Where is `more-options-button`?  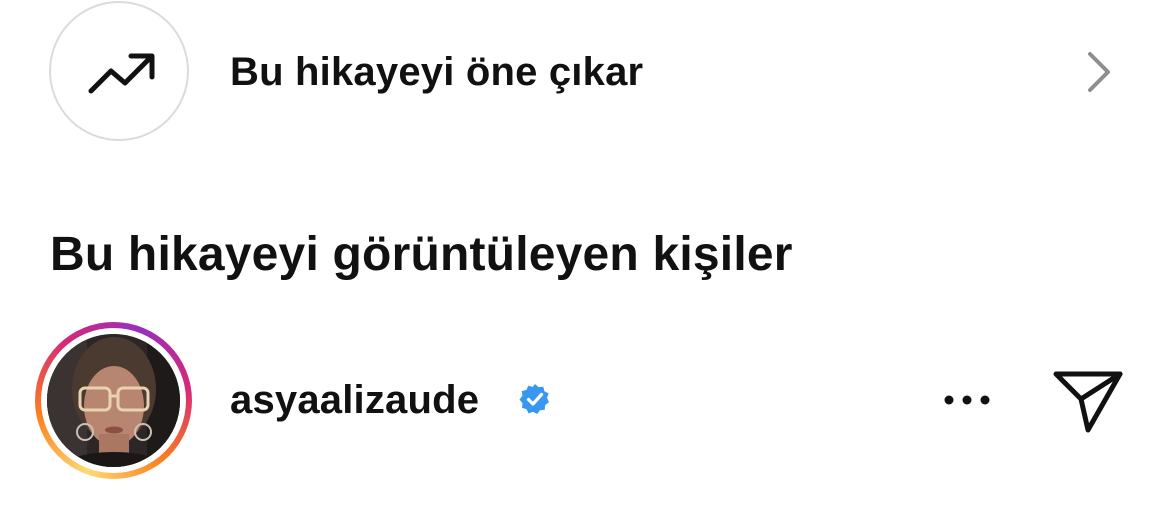 more-options-button is located at coordinates (967, 400).